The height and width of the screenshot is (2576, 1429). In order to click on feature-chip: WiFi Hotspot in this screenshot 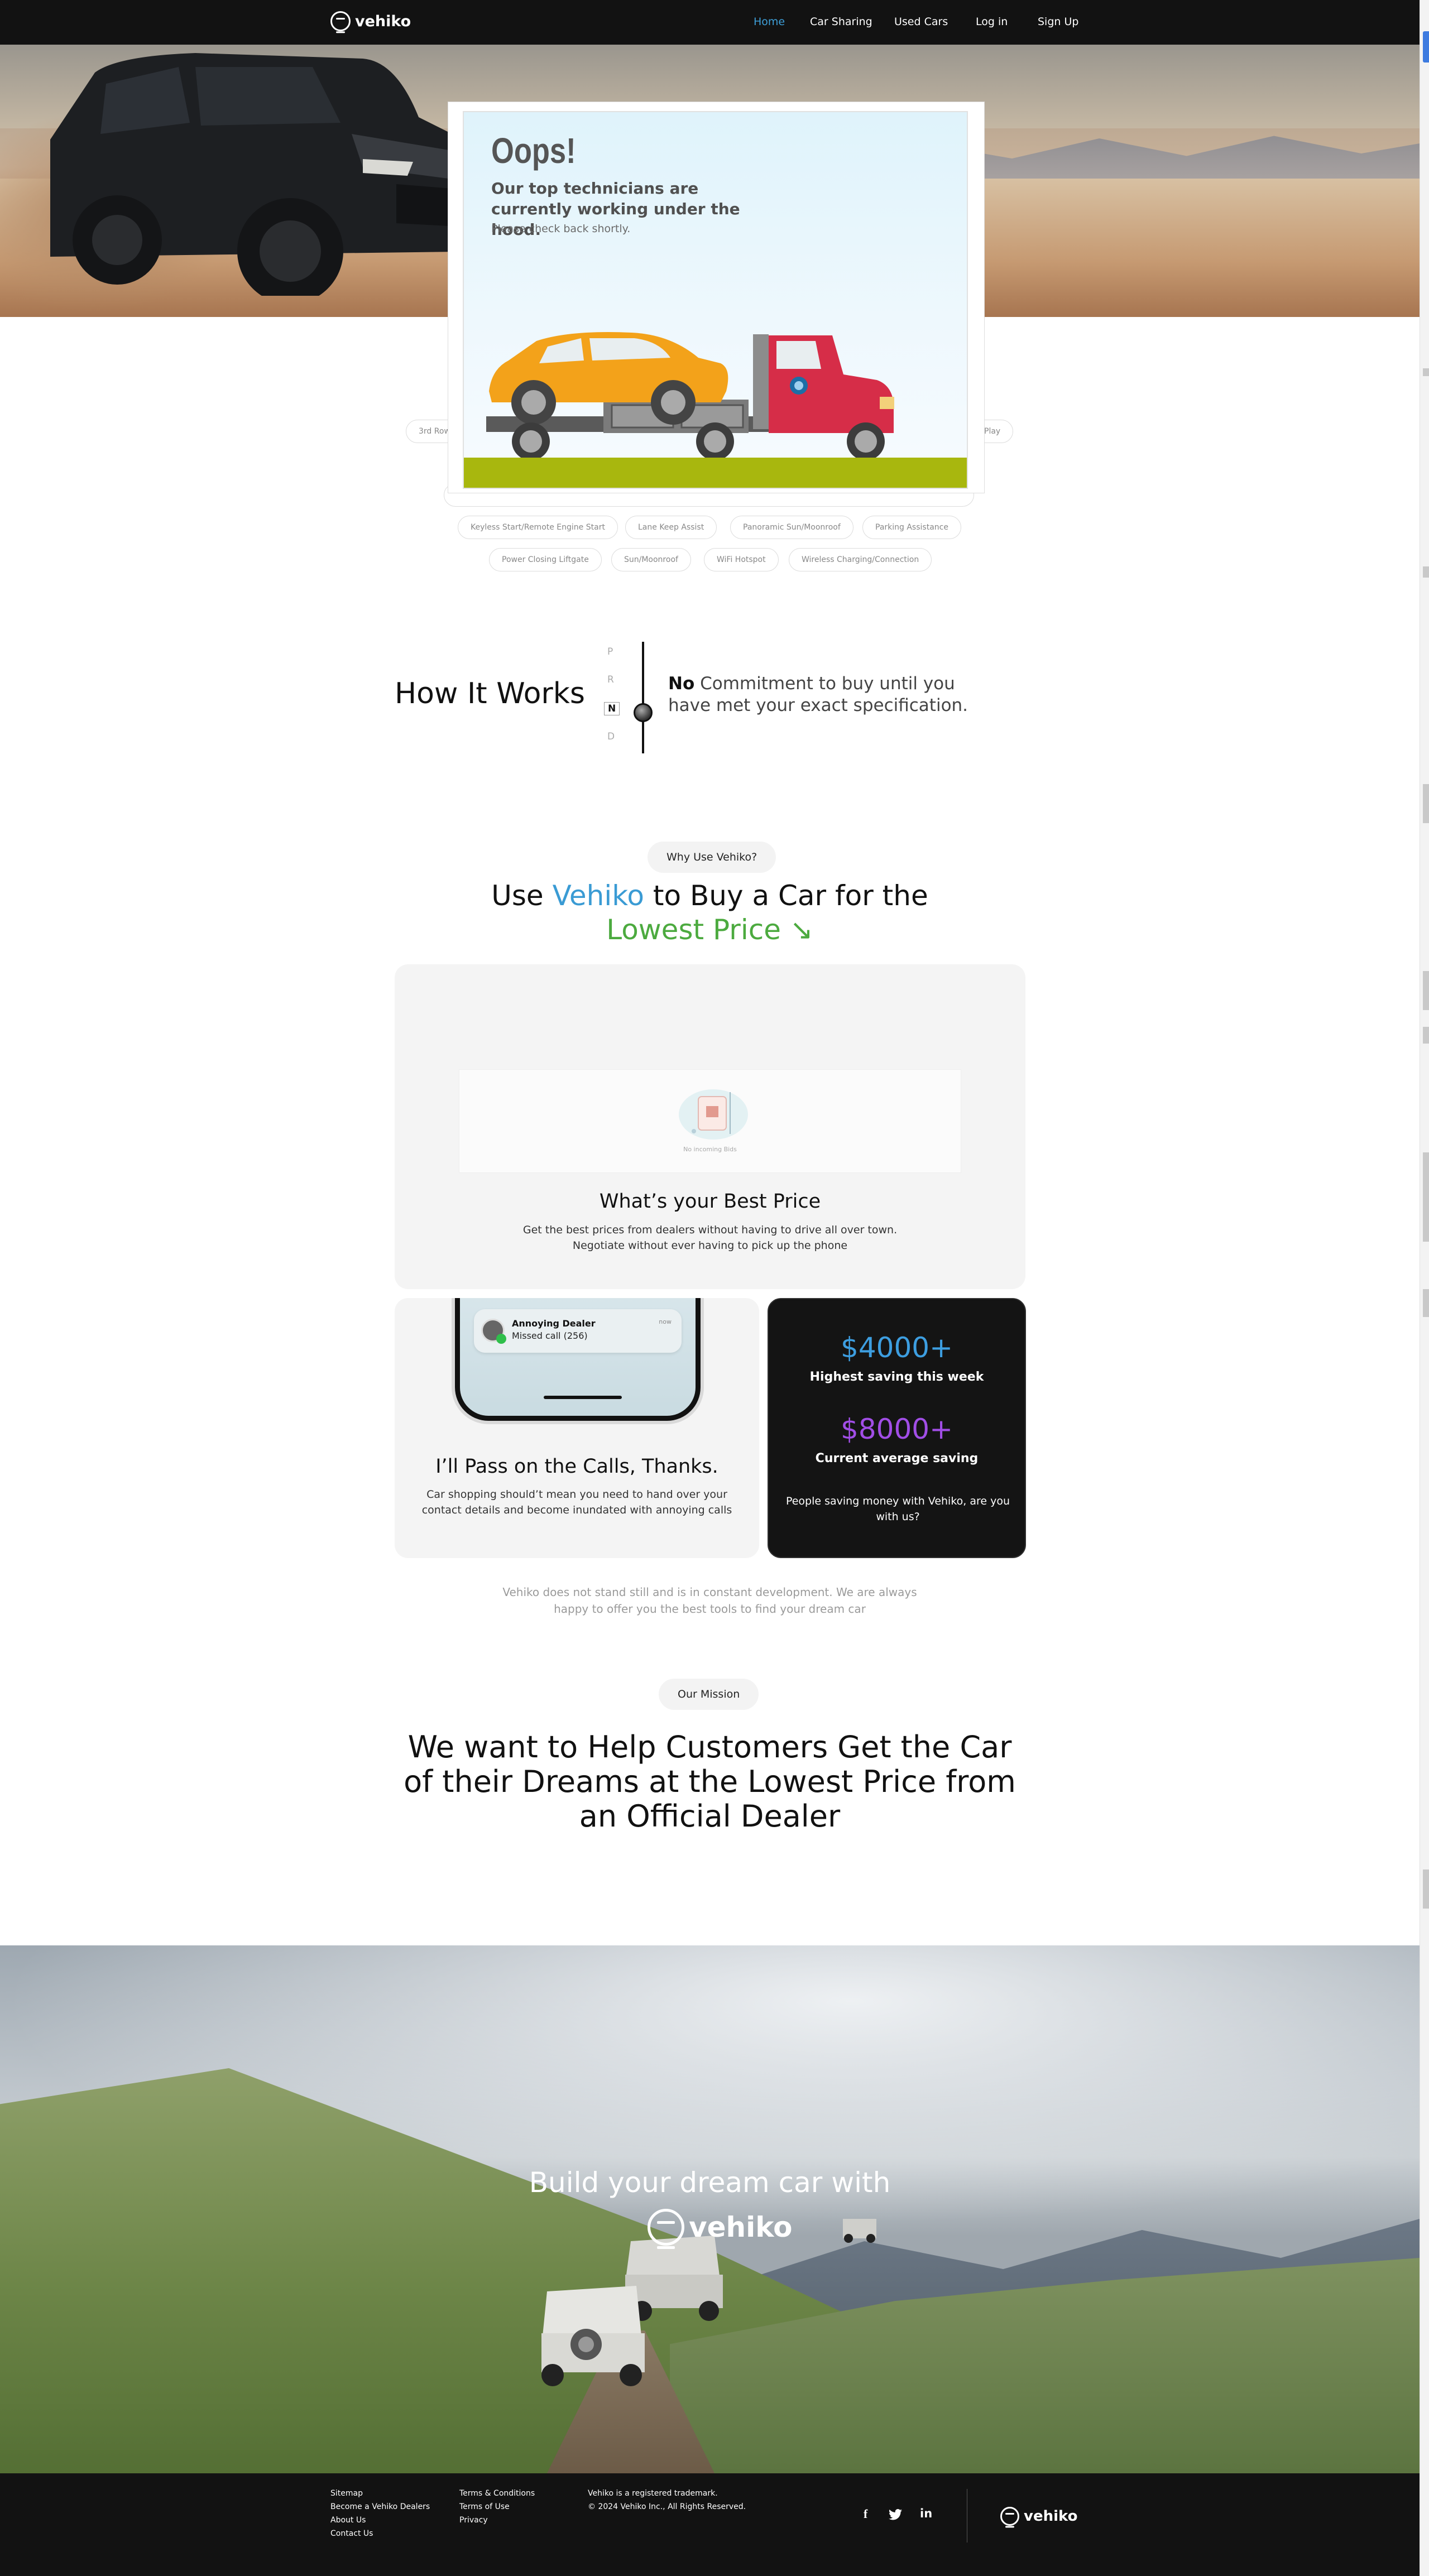, I will do `click(742, 559)`.